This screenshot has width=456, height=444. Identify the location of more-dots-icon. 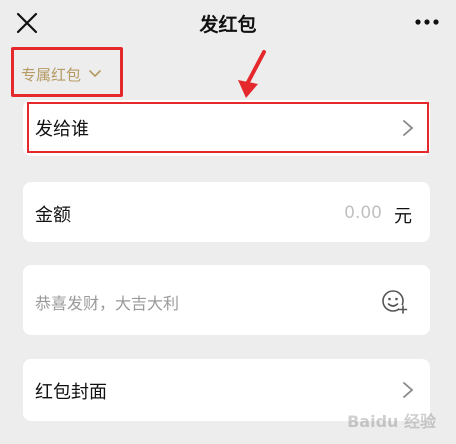
(427, 22).